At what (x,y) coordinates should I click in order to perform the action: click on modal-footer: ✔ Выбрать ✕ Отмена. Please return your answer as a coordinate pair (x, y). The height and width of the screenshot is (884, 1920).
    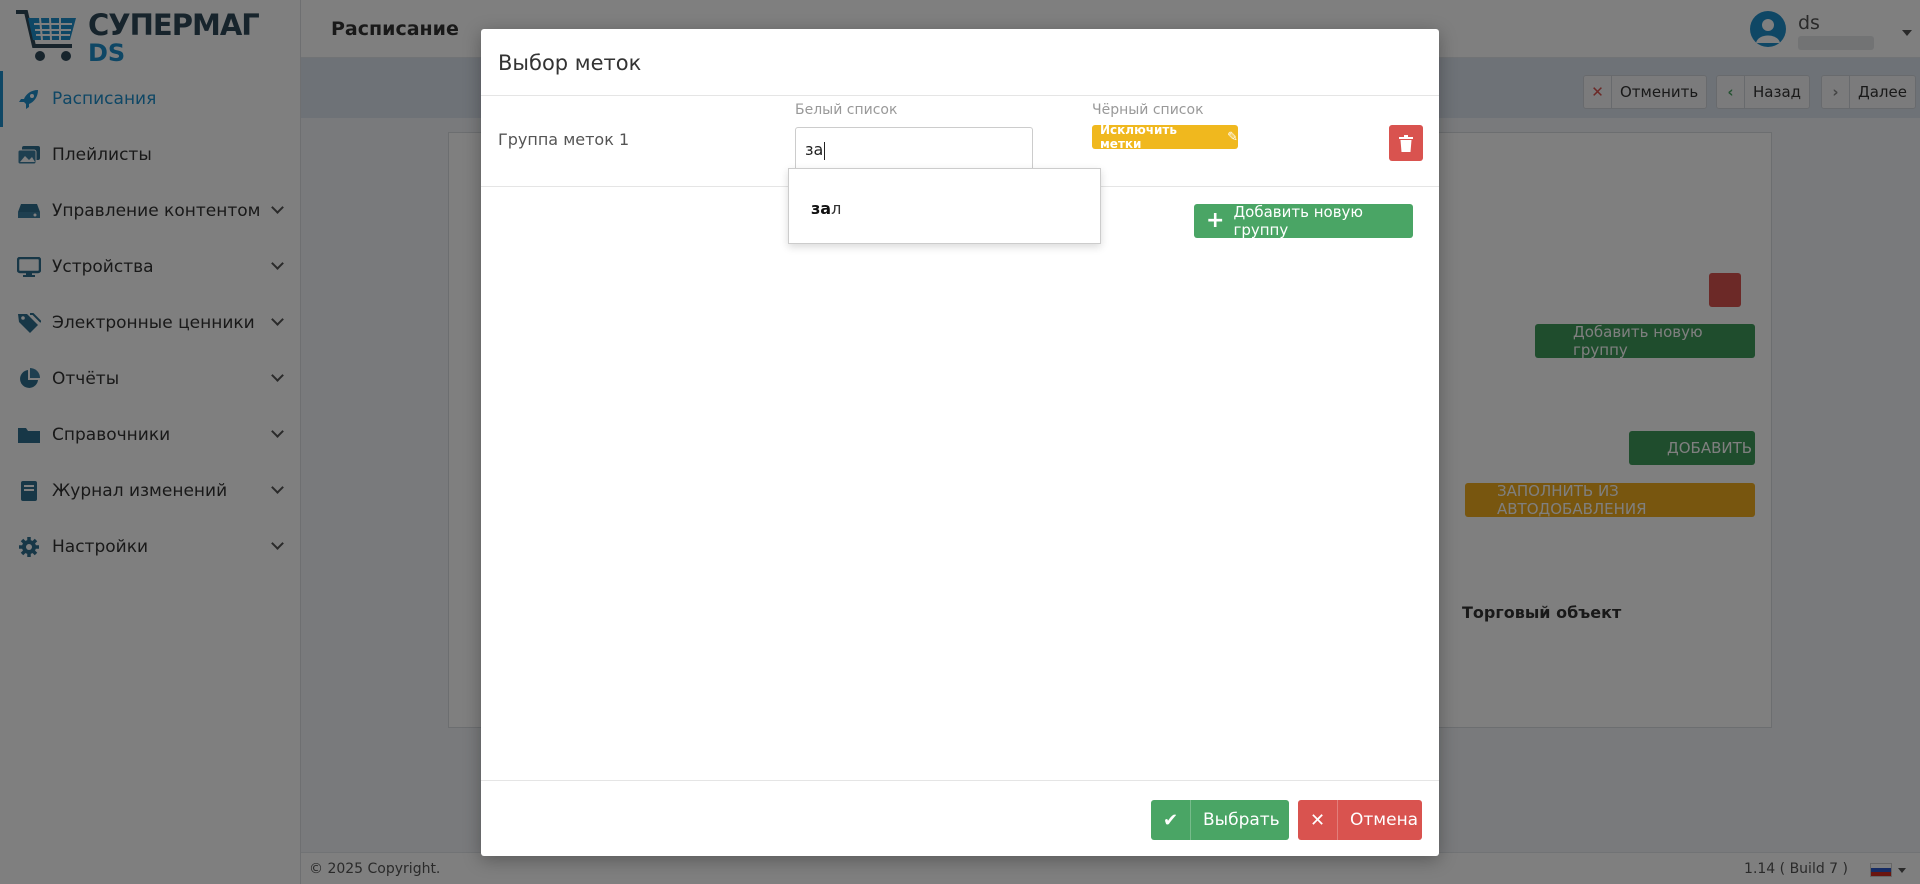
    Looking at the image, I should click on (960, 818).